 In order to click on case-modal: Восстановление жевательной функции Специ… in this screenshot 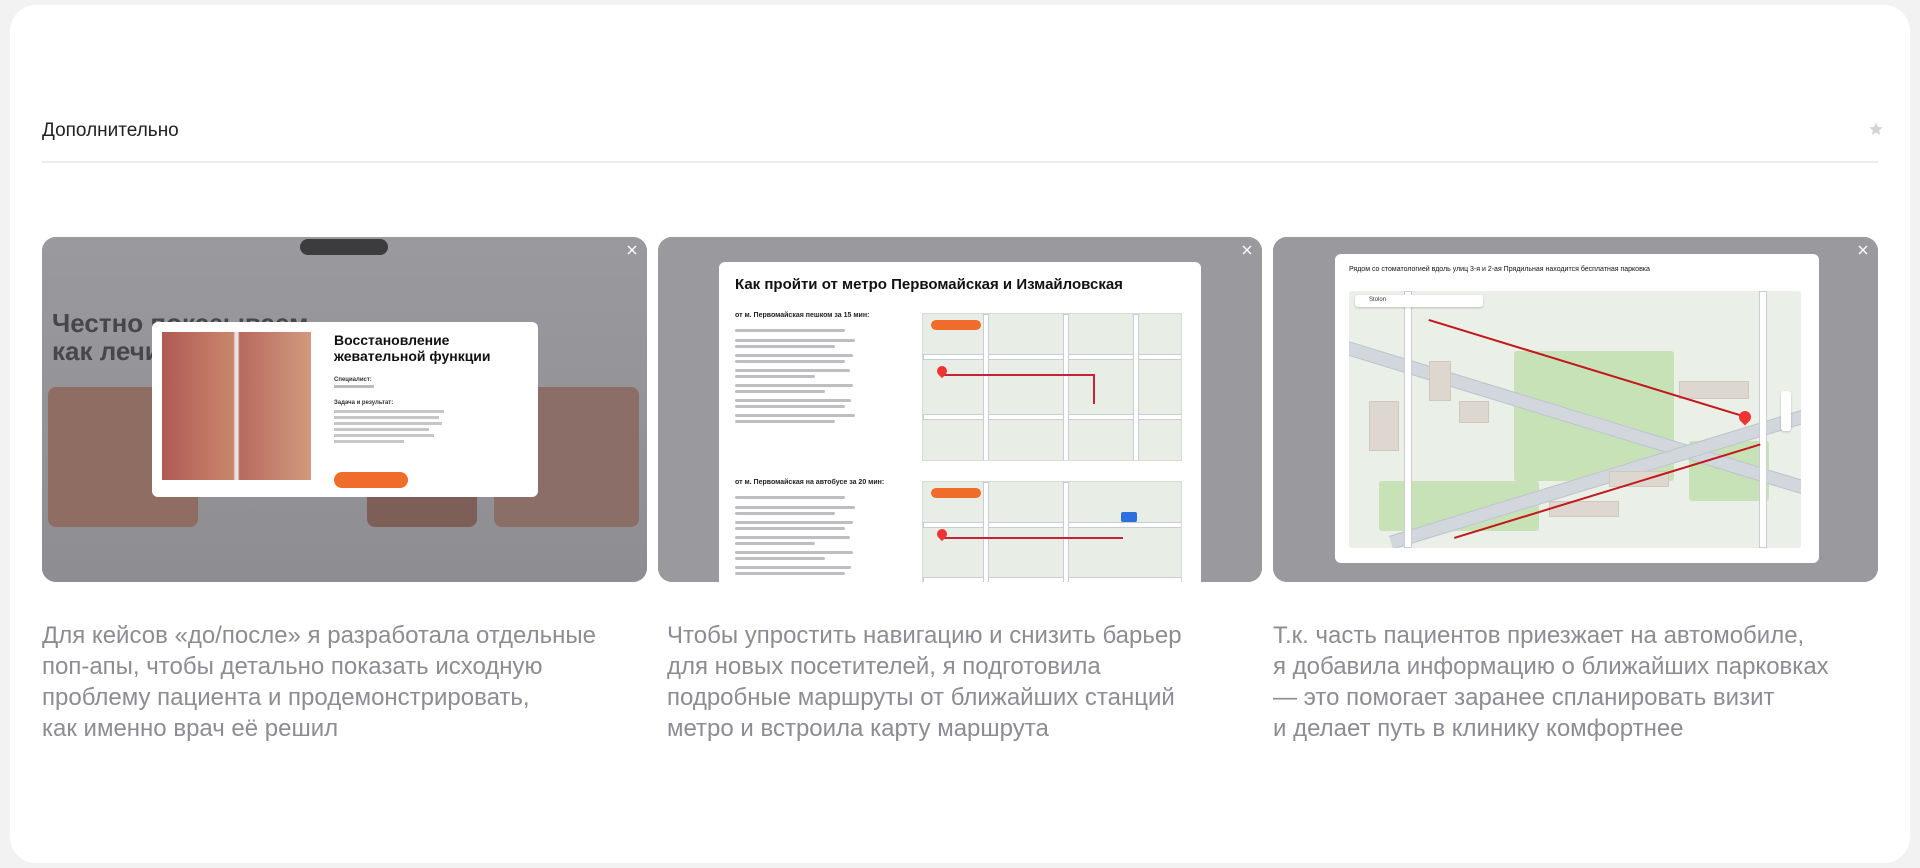, I will do `click(345, 409)`.